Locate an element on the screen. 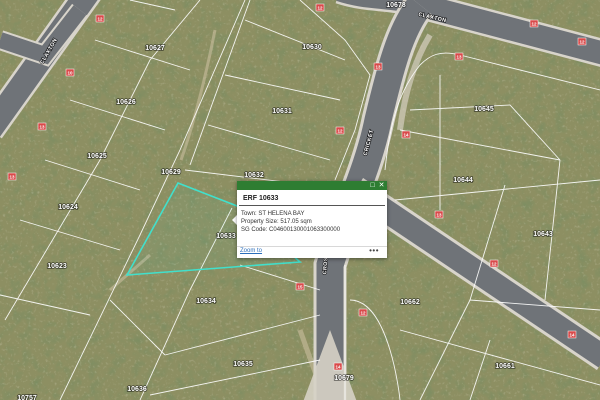 This screenshot has width=600, height=400. lot-label: 10636 is located at coordinates (137, 389).